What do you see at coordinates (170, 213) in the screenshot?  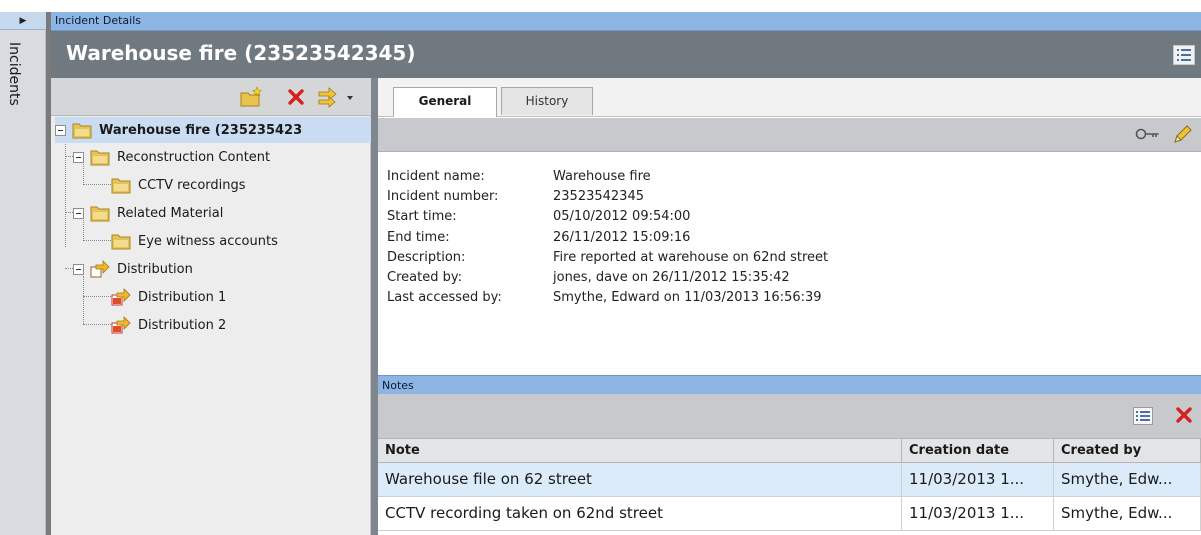 I see `tree-item-label: Related Material` at bounding box center [170, 213].